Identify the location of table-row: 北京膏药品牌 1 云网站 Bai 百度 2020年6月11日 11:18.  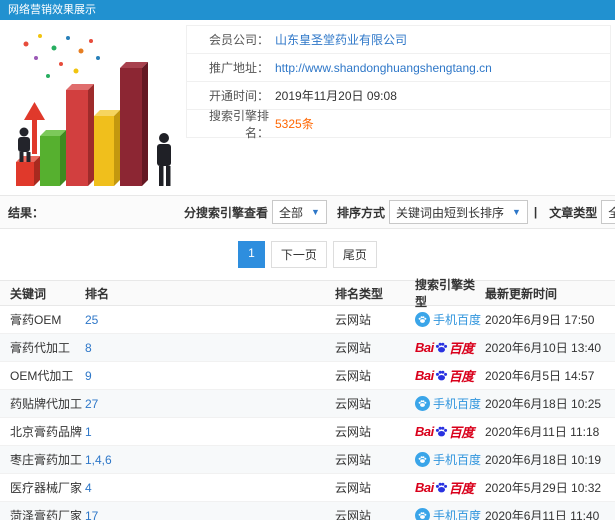
(307, 432).